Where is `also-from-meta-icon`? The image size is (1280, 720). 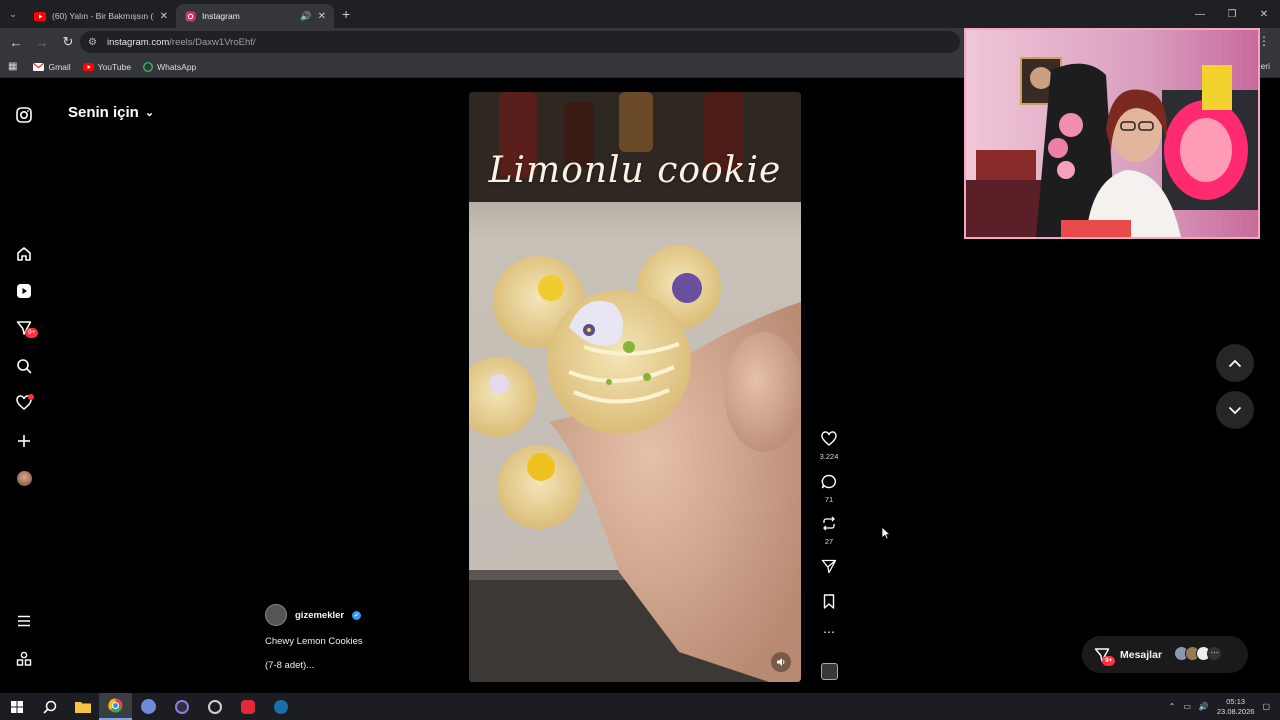
also-from-meta-icon is located at coordinates (24, 659).